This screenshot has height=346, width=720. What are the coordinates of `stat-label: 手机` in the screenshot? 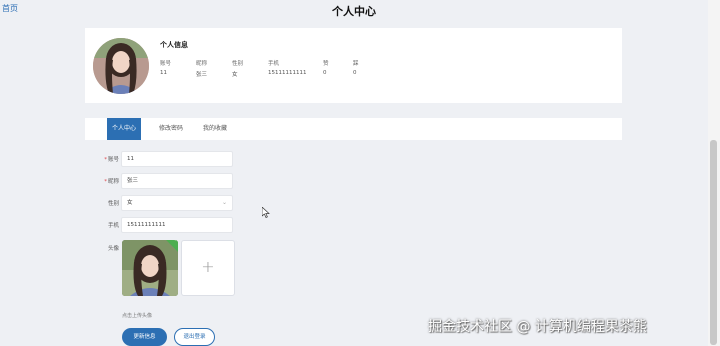 It's located at (274, 64).